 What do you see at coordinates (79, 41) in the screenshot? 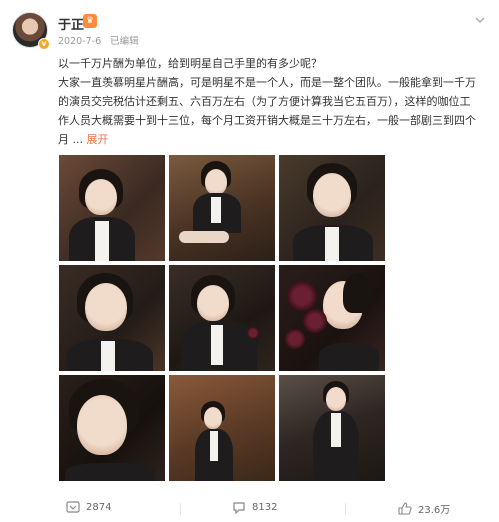
I see `post-date: 2020-7-6` at bounding box center [79, 41].